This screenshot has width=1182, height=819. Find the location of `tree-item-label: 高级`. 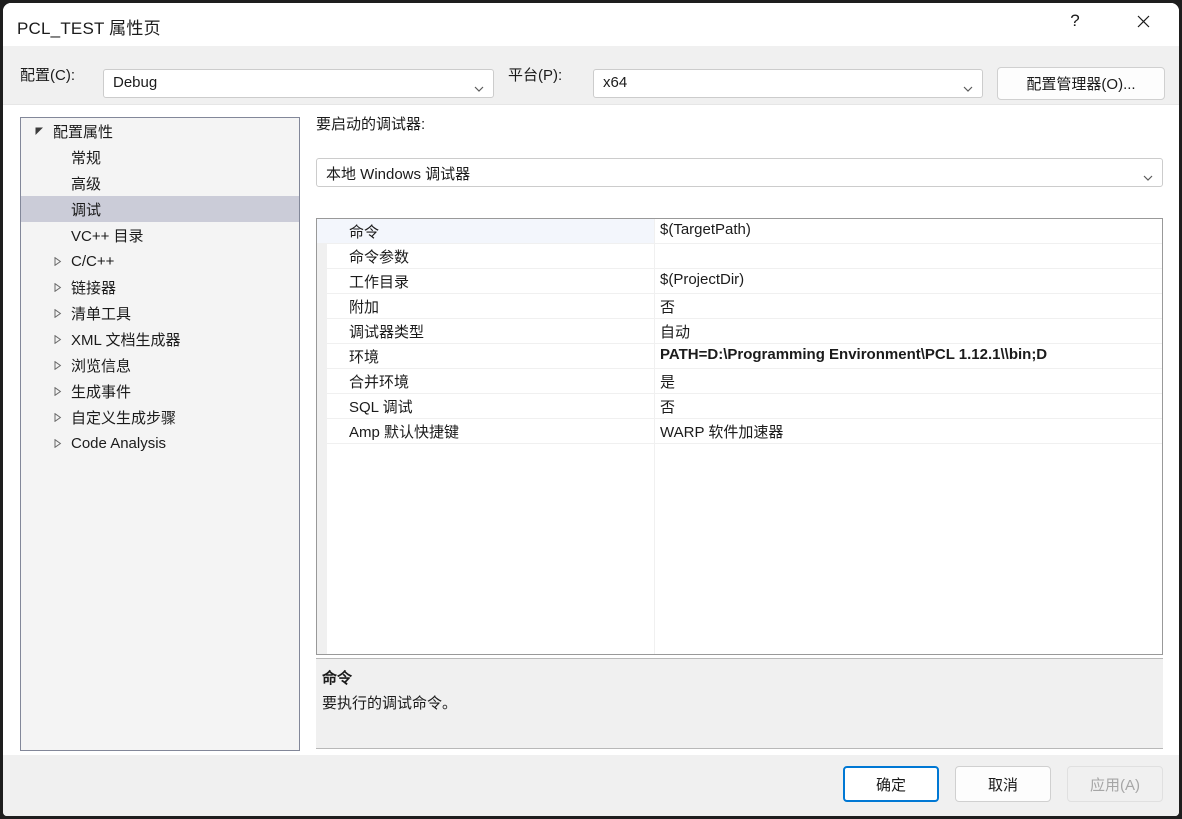

tree-item-label: 高级 is located at coordinates (86, 184).